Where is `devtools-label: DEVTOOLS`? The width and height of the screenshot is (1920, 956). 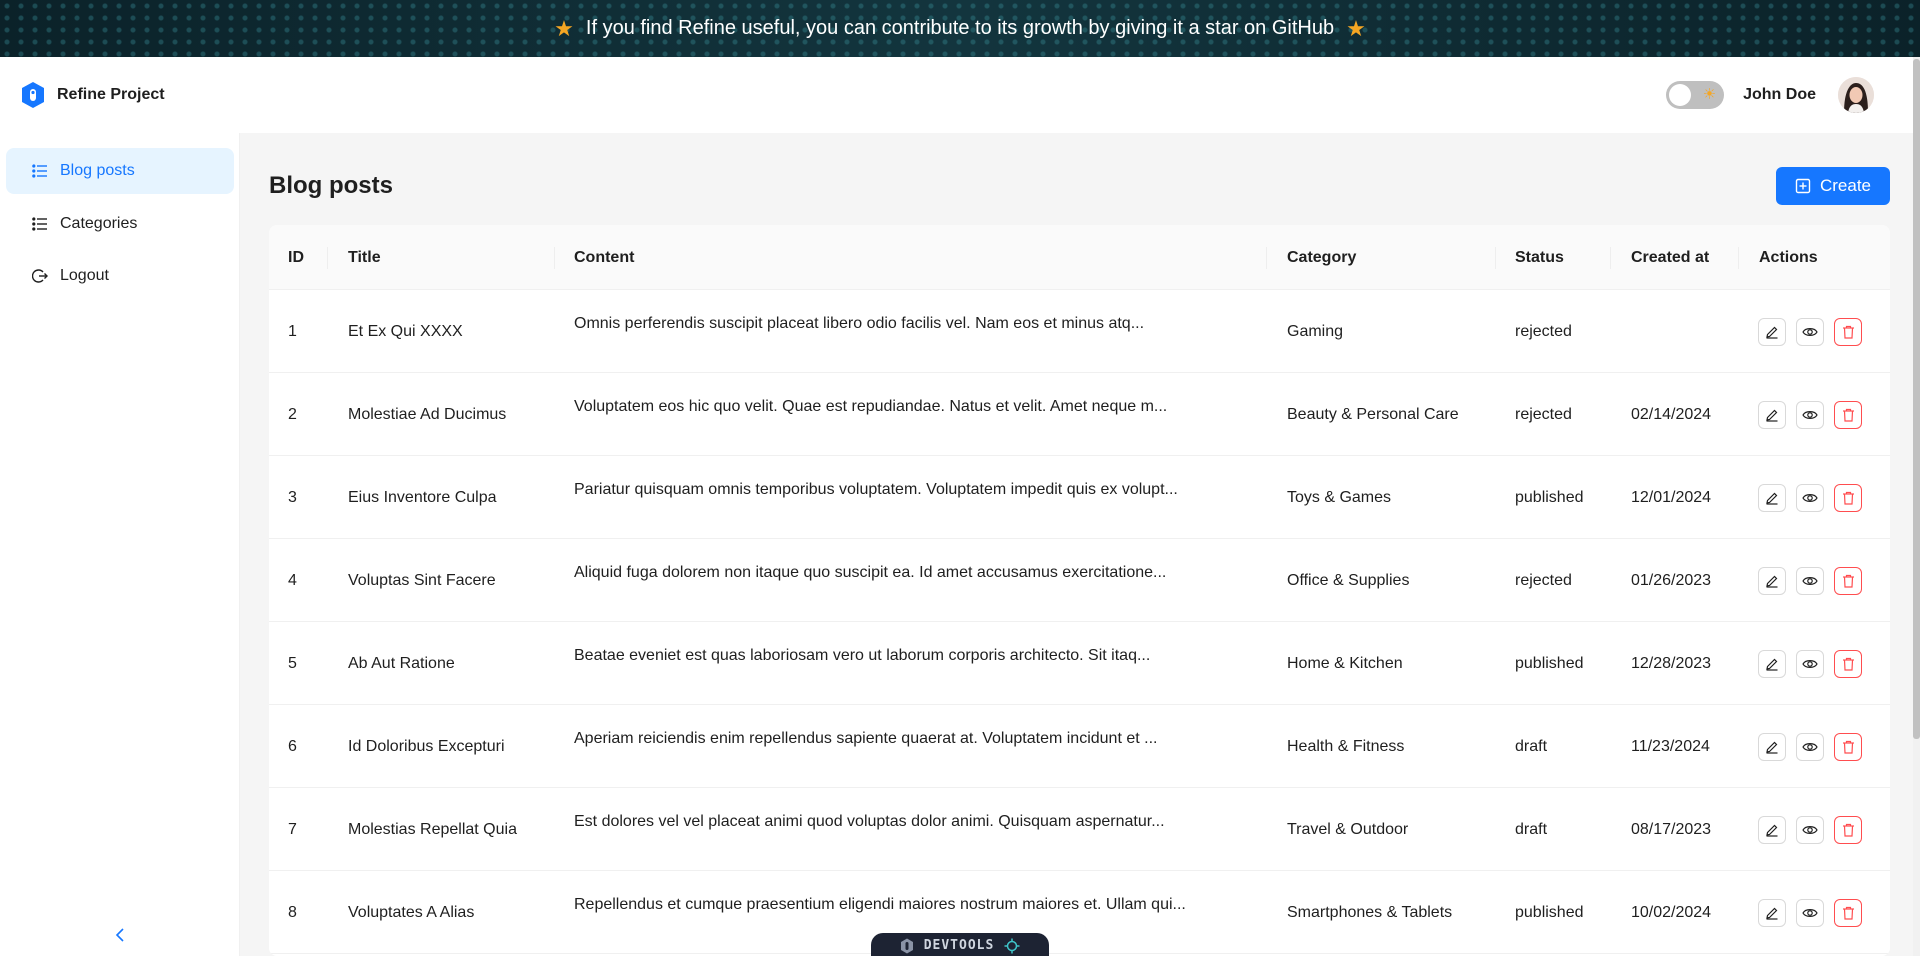 devtools-label: DEVTOOLS is located at coordinates (959, 945).